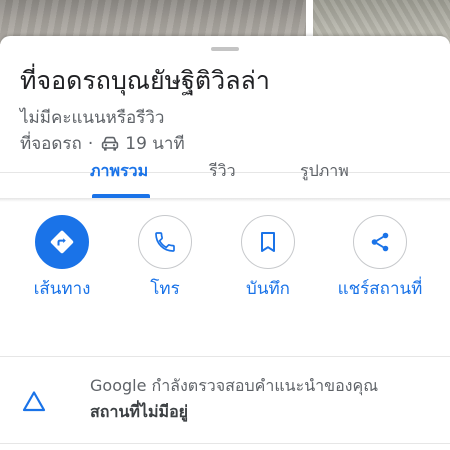 The image size is (450, 450). I want to click on place-tabs: ภาพรวม รีวิว รูปภาพ, so click(225, 170).